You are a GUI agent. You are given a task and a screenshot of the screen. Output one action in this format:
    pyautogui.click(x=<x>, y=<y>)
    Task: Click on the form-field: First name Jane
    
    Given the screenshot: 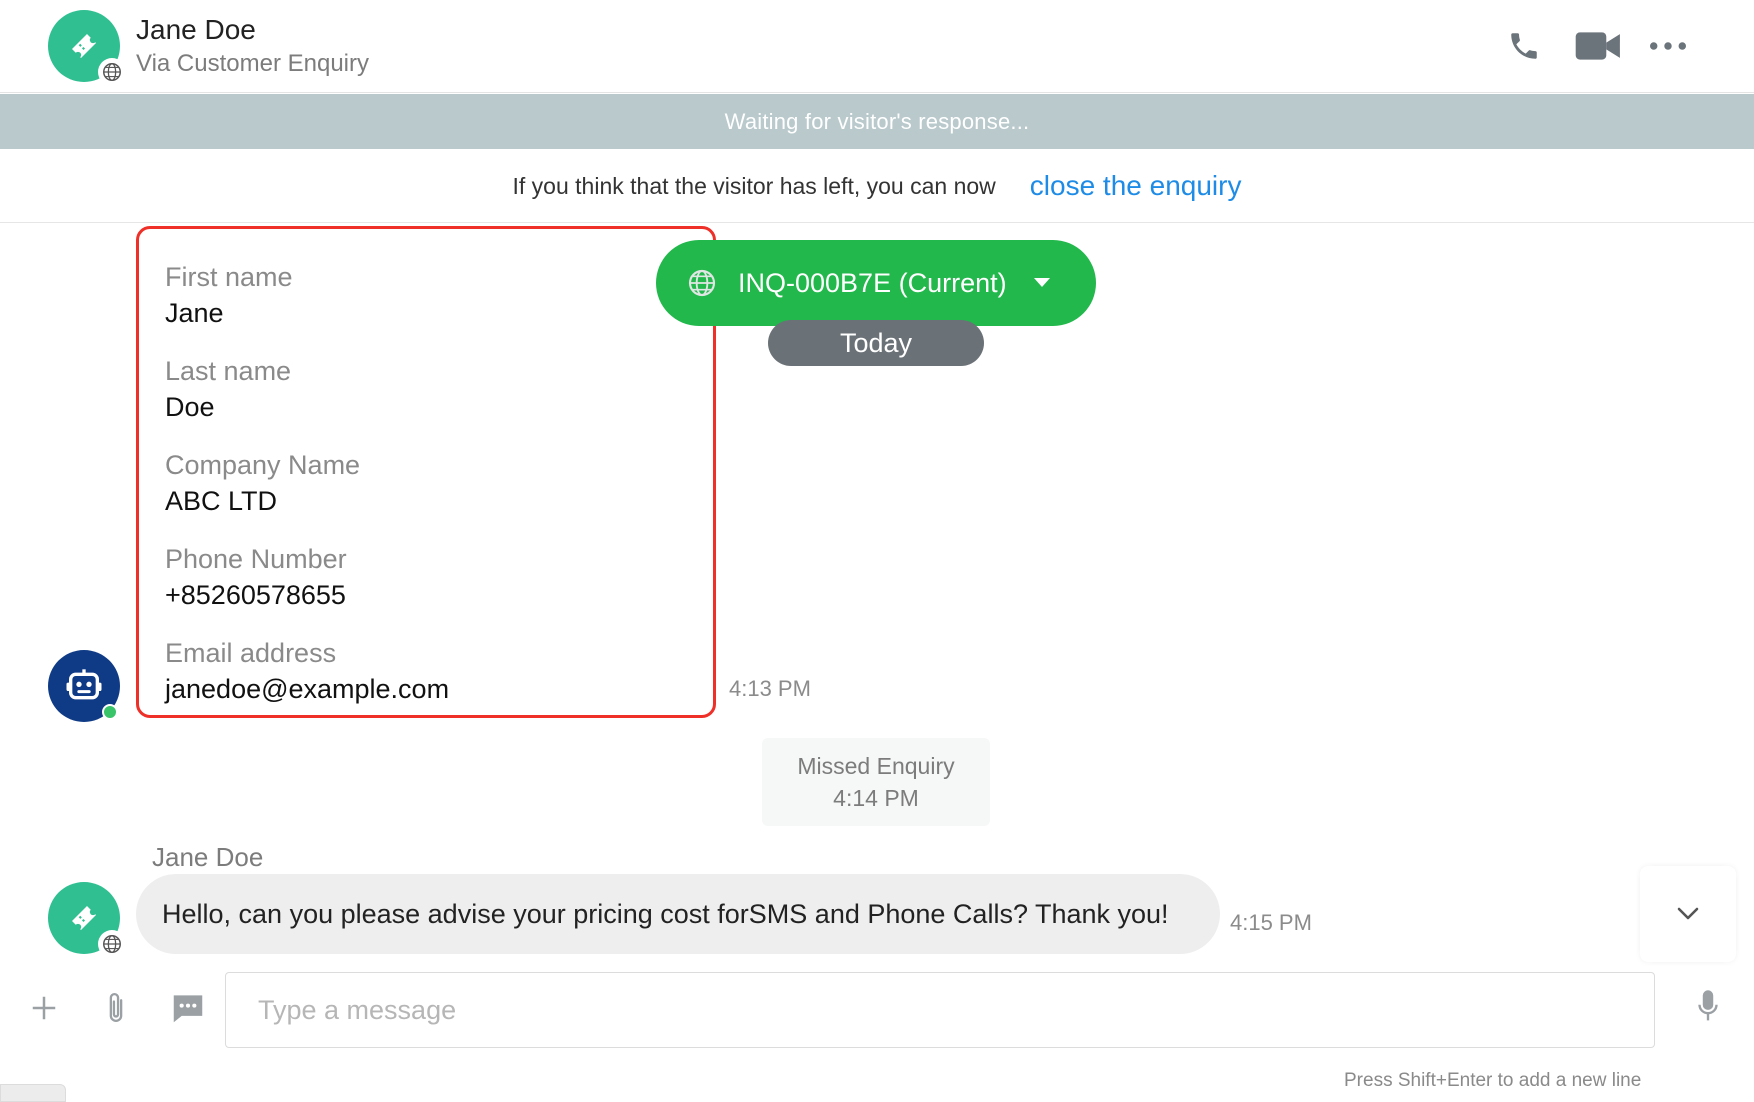 What is the action you would take?
    pyautogui.click(x=426, y=295)
    